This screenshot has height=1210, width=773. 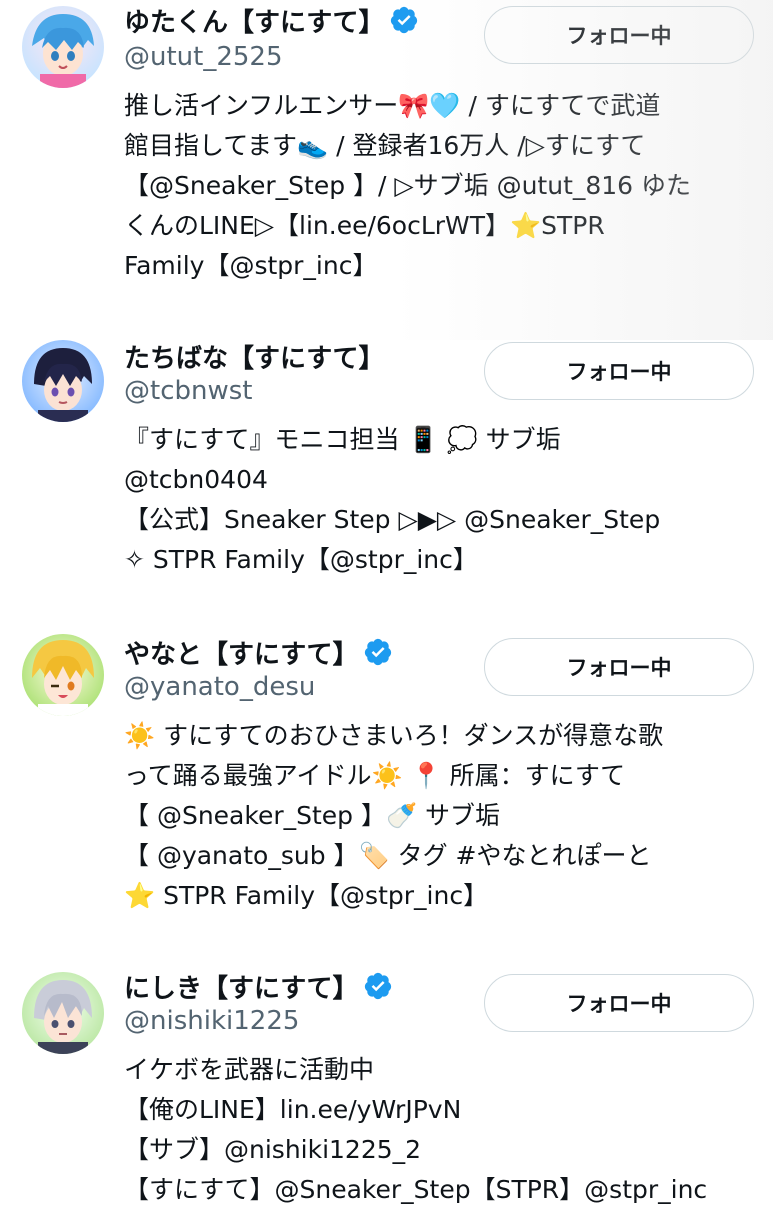 I want to click on display-name: にしき【すにすて】, so click(x=241, y=986).